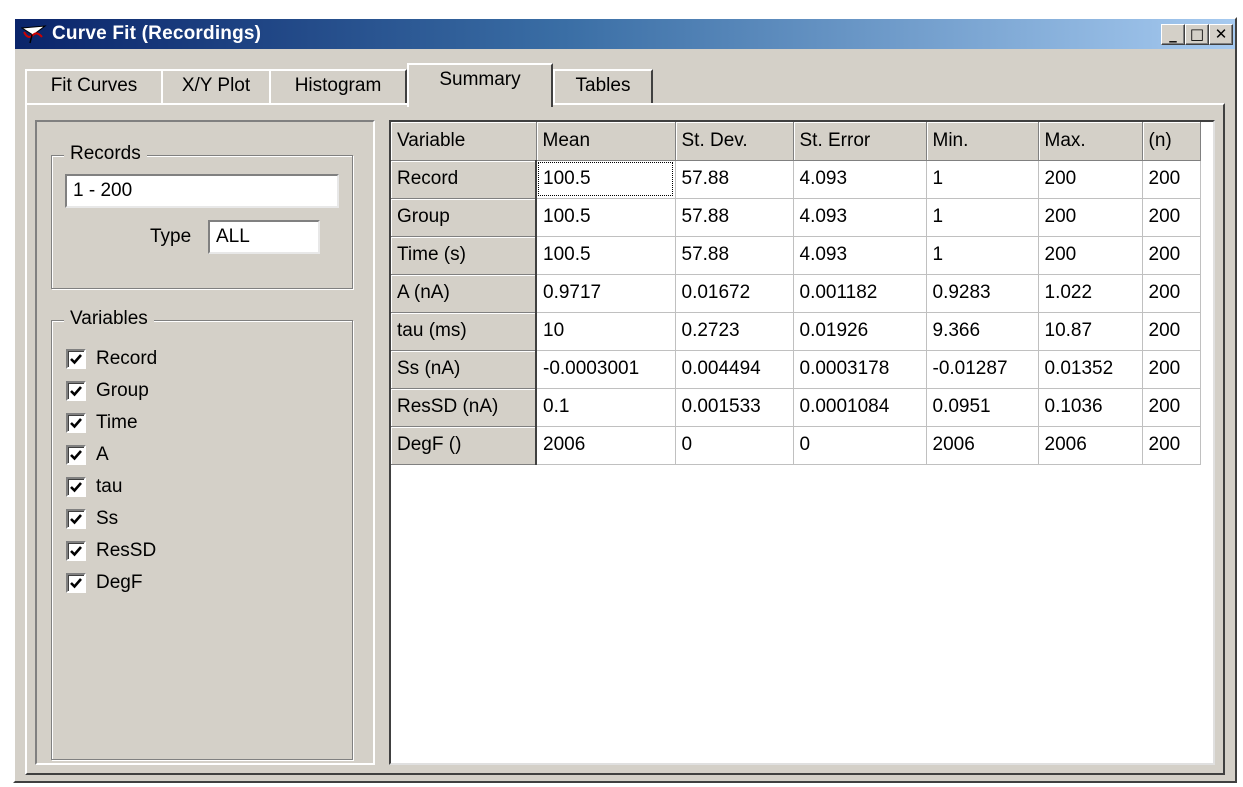 Image resolution: width=1243 pixels, height=787 pixels. What do you see at coordinates (111, 455) in the screenshot?
I see `variable-checkbox-a: A` at bounding box center [111, 455].